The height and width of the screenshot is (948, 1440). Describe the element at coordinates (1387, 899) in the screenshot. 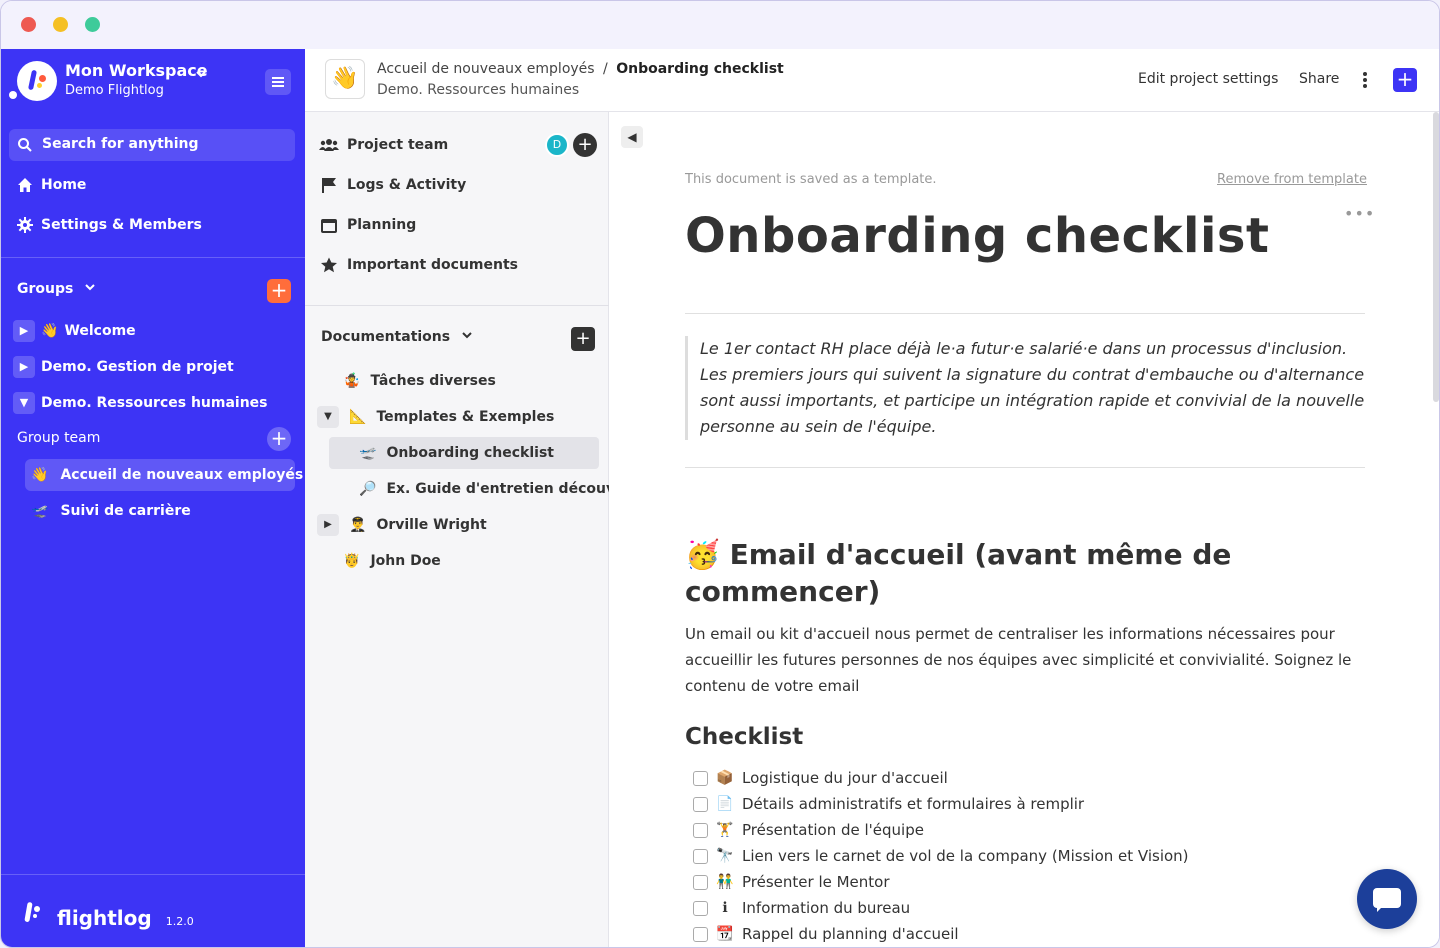

I see `chat-support-button` at that location.